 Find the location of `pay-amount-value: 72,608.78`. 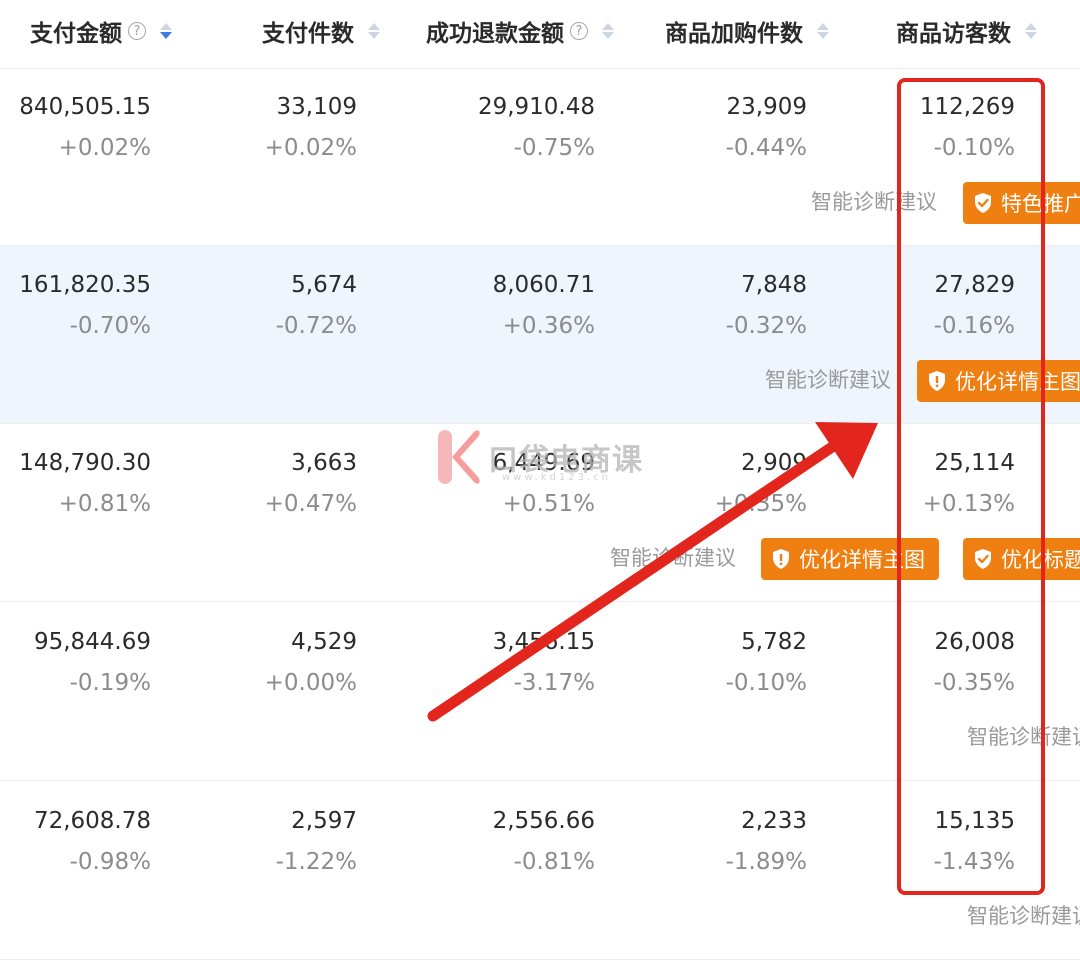

pay-amount-value: 72,608.78 is located at coordinates (92, 821).